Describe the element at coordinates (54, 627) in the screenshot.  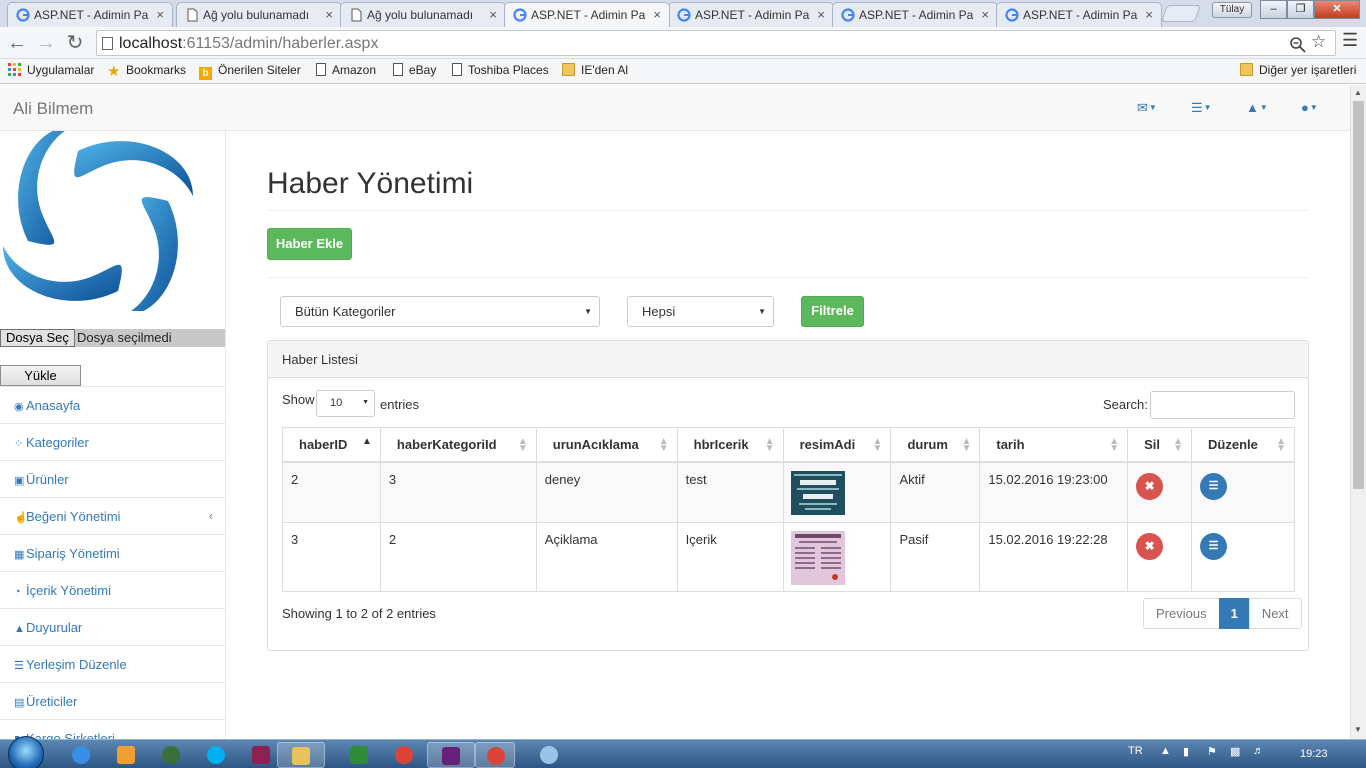
I see `sidebar-item-label: Duyurular` at that location.